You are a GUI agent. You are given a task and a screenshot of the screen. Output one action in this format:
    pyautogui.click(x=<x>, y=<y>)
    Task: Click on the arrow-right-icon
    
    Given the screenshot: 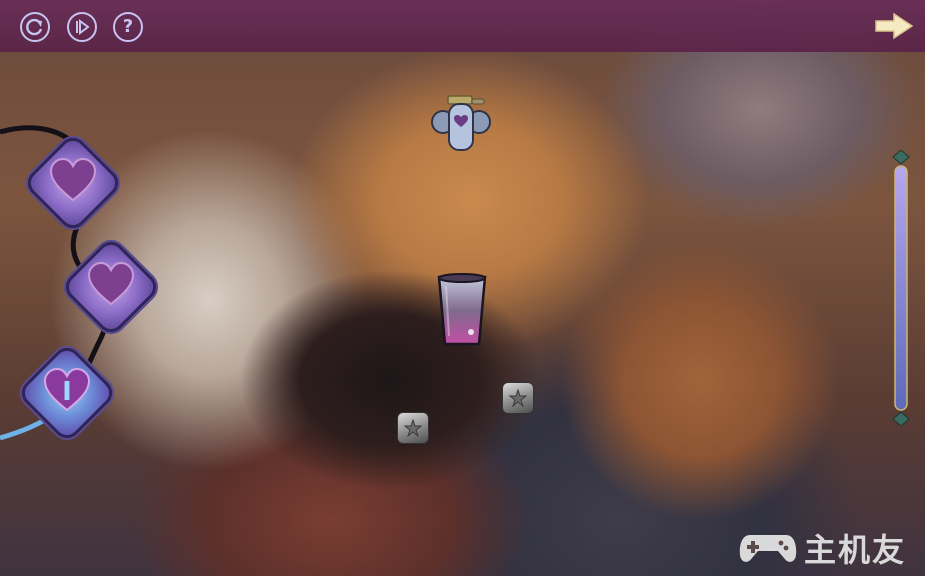 What is the action you would take?
    pyautogui.click(x=894, y=26)
    